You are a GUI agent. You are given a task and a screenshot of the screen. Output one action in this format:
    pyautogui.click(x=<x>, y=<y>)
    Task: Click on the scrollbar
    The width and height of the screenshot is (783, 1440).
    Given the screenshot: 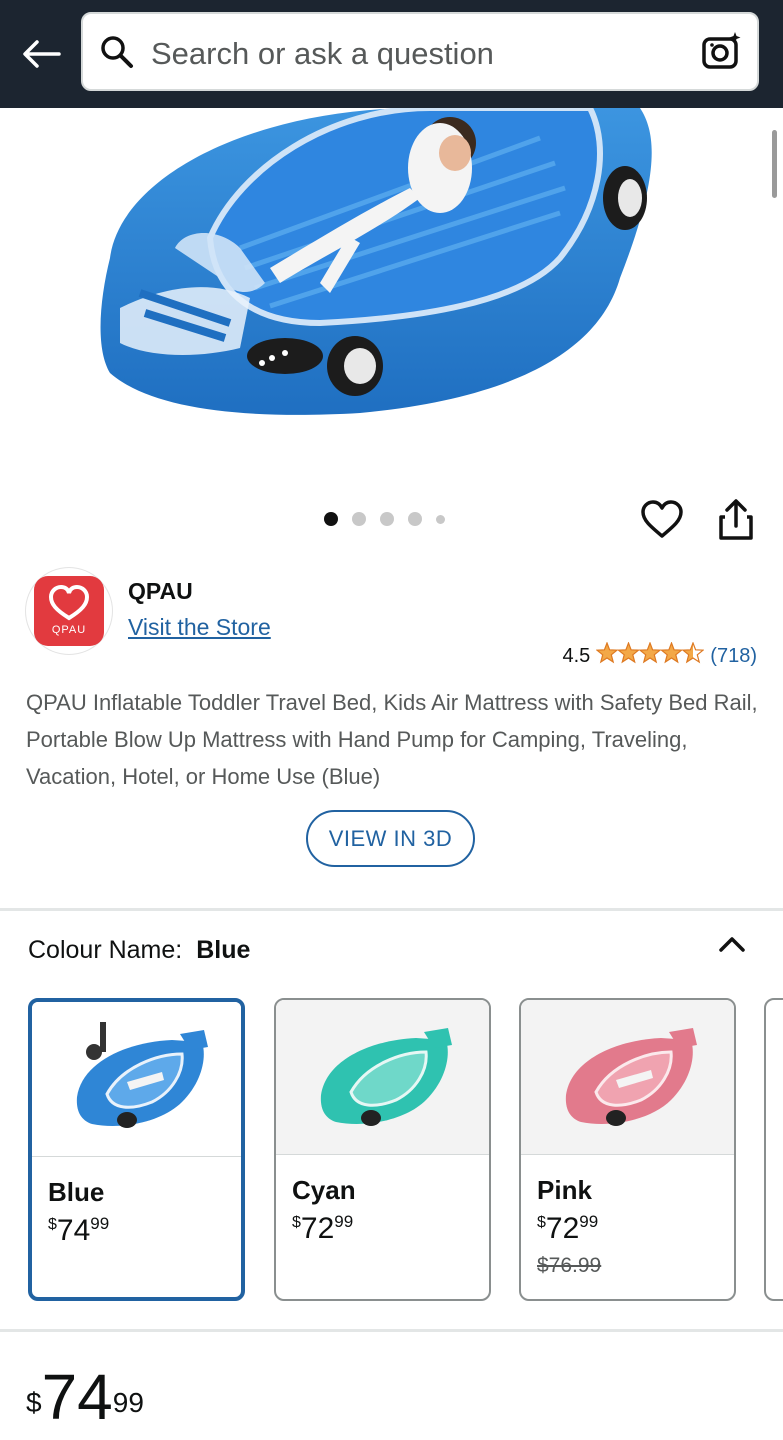 What is the action you would take?
    pyautogui.click(x=774, y=164)
    